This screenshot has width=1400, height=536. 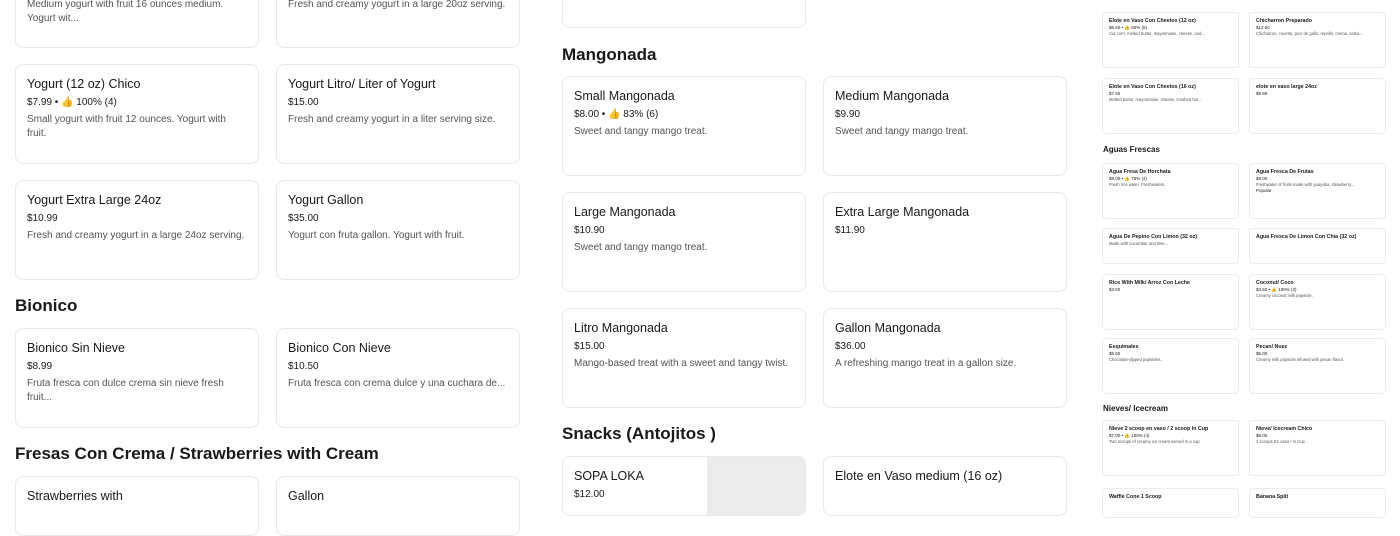 I want to click on menu-item-name: Pecan/ Nuez, so click(x=1272, y=347).